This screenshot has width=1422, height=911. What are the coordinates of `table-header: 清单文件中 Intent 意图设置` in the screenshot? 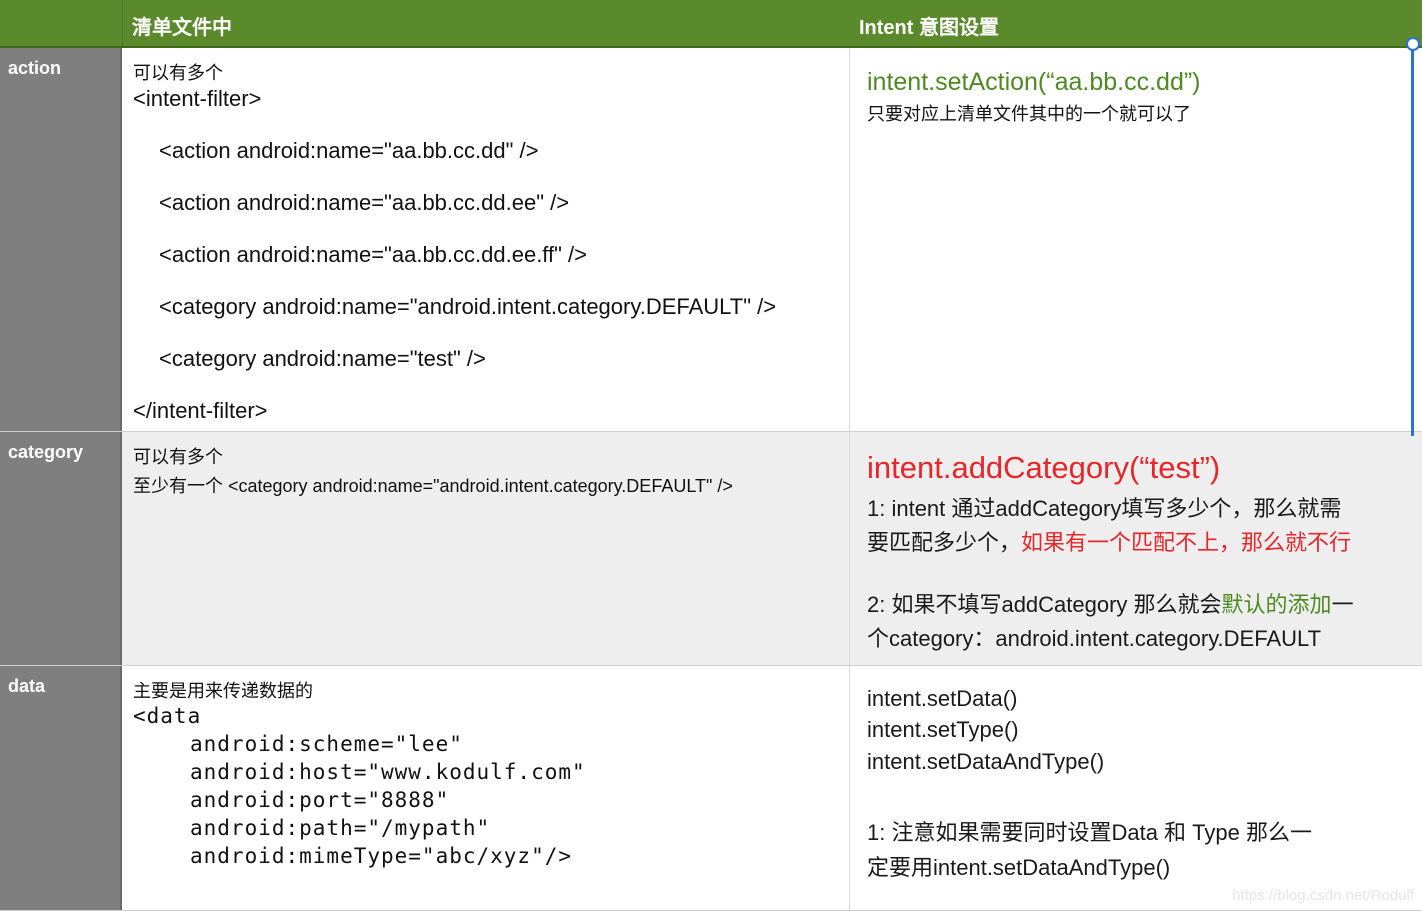 It's located at (711, 24).